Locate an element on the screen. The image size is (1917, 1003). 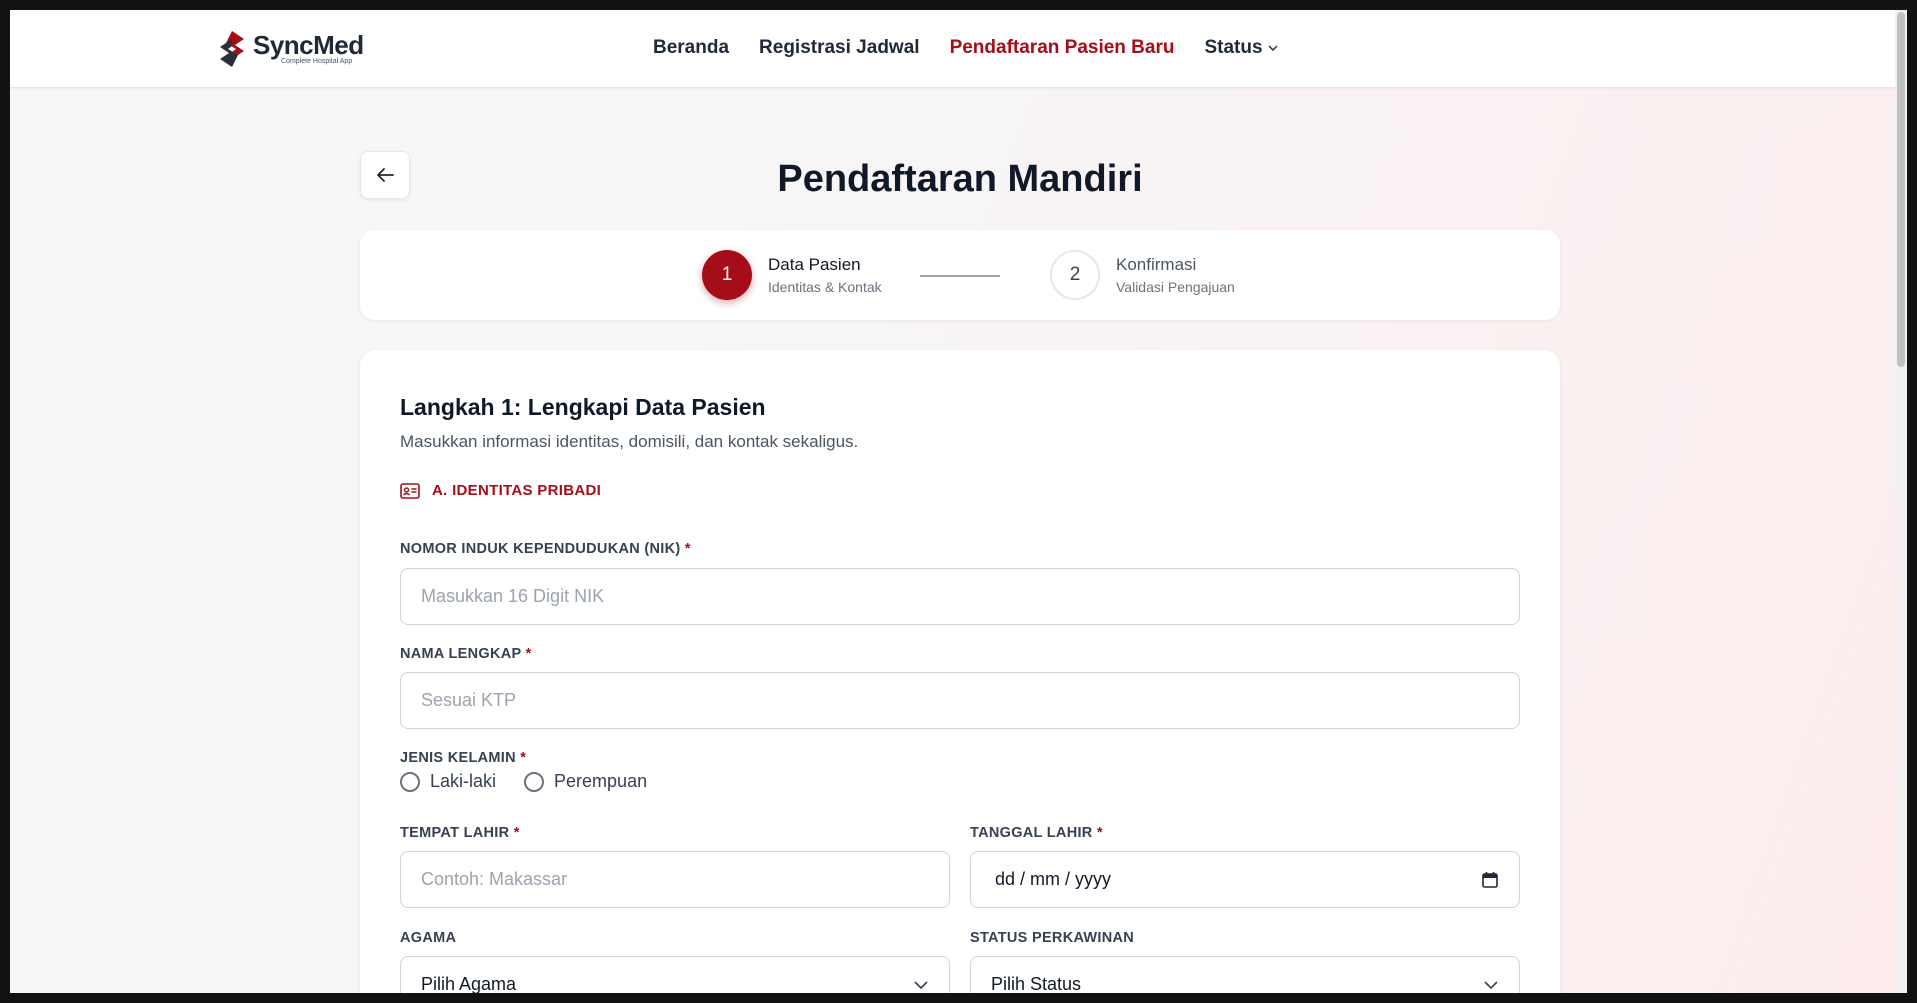
step-2-title: Konfirmasi is located at coordinates (1156, 264).